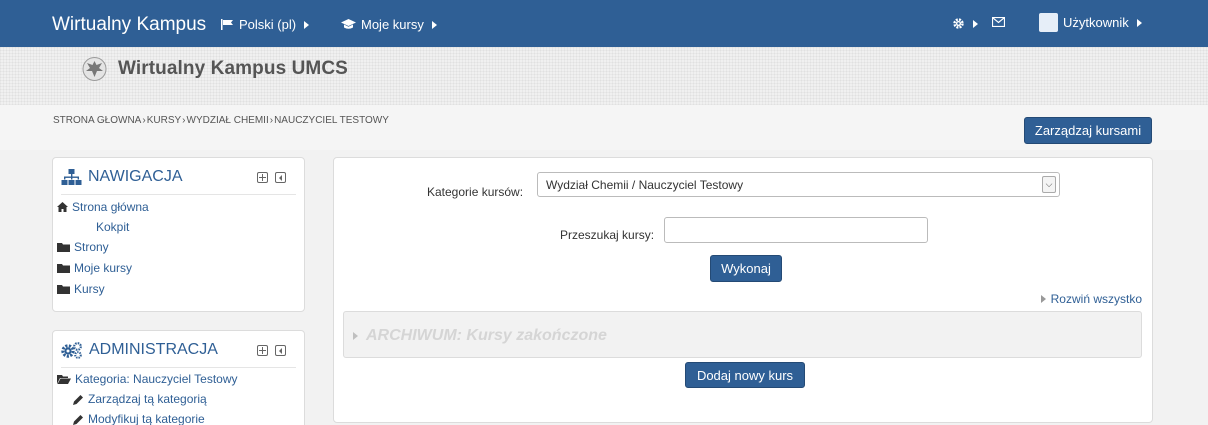  Describe the element at coordinates (233, 68) in the screenshot. I see `logo-text: Wirtualny Kampus UMCS` at that location.